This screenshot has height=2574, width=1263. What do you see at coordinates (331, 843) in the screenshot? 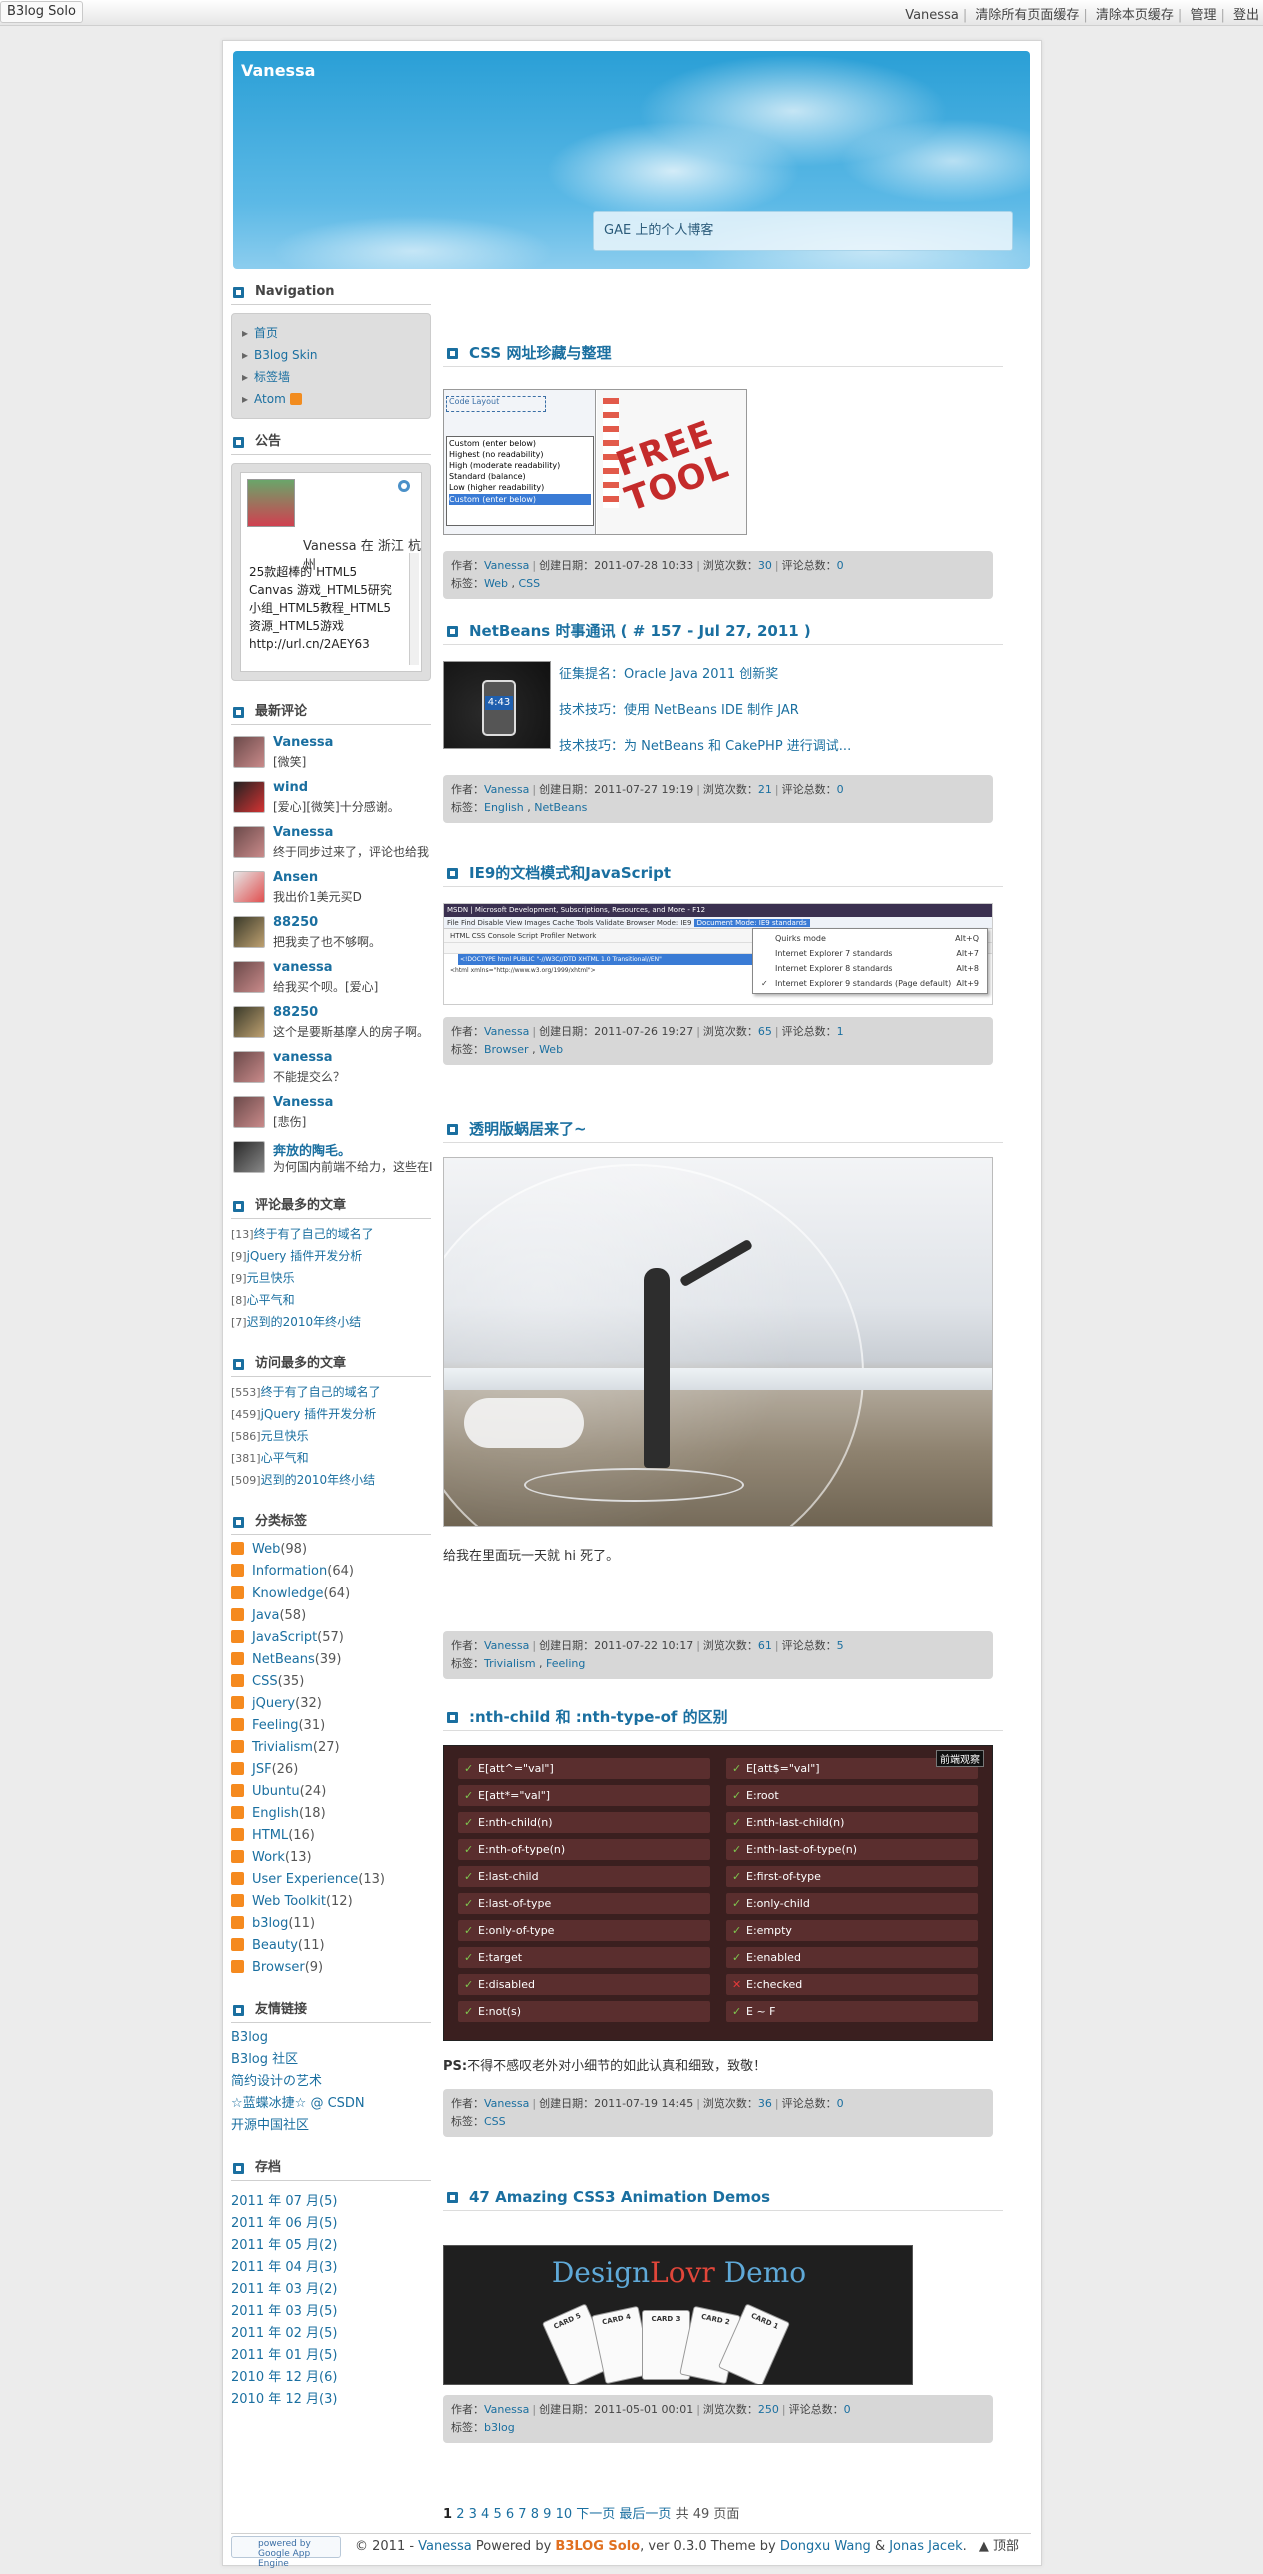
I see `comment-item: Vanessa 终于同步过来了，评论也给我` at bounding box center [331, 843].